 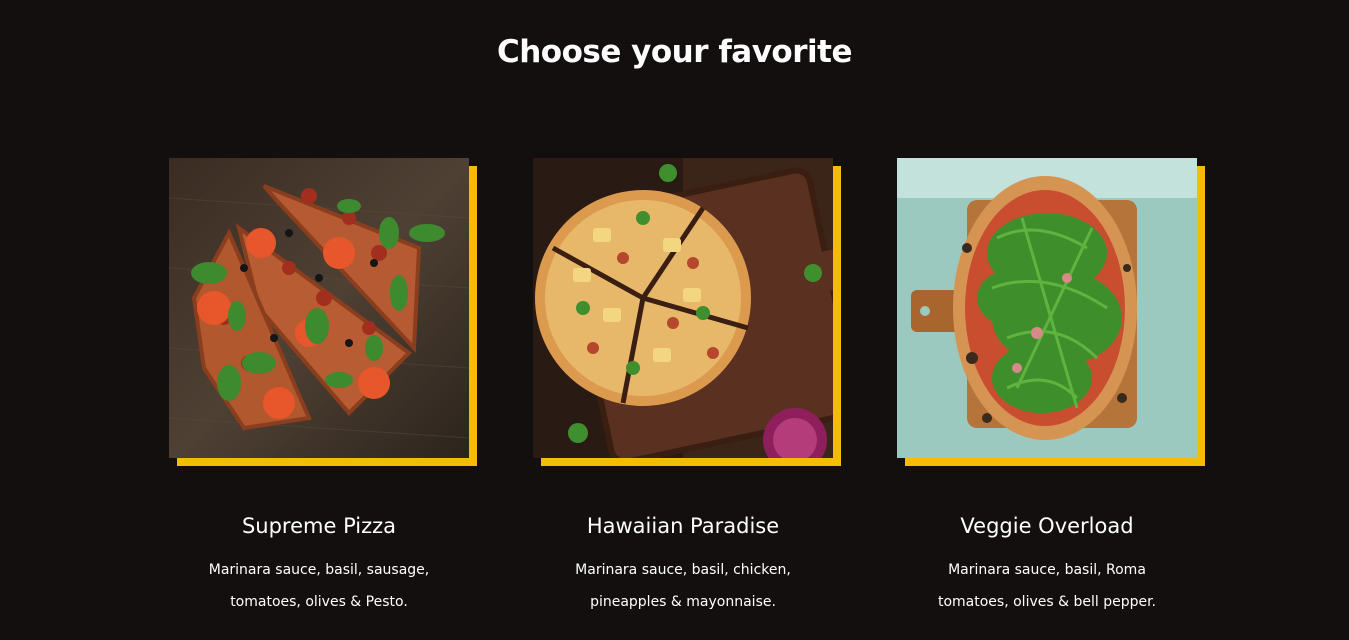 I want to click on supreme-pizza-photo, so click(x=319, y=308).